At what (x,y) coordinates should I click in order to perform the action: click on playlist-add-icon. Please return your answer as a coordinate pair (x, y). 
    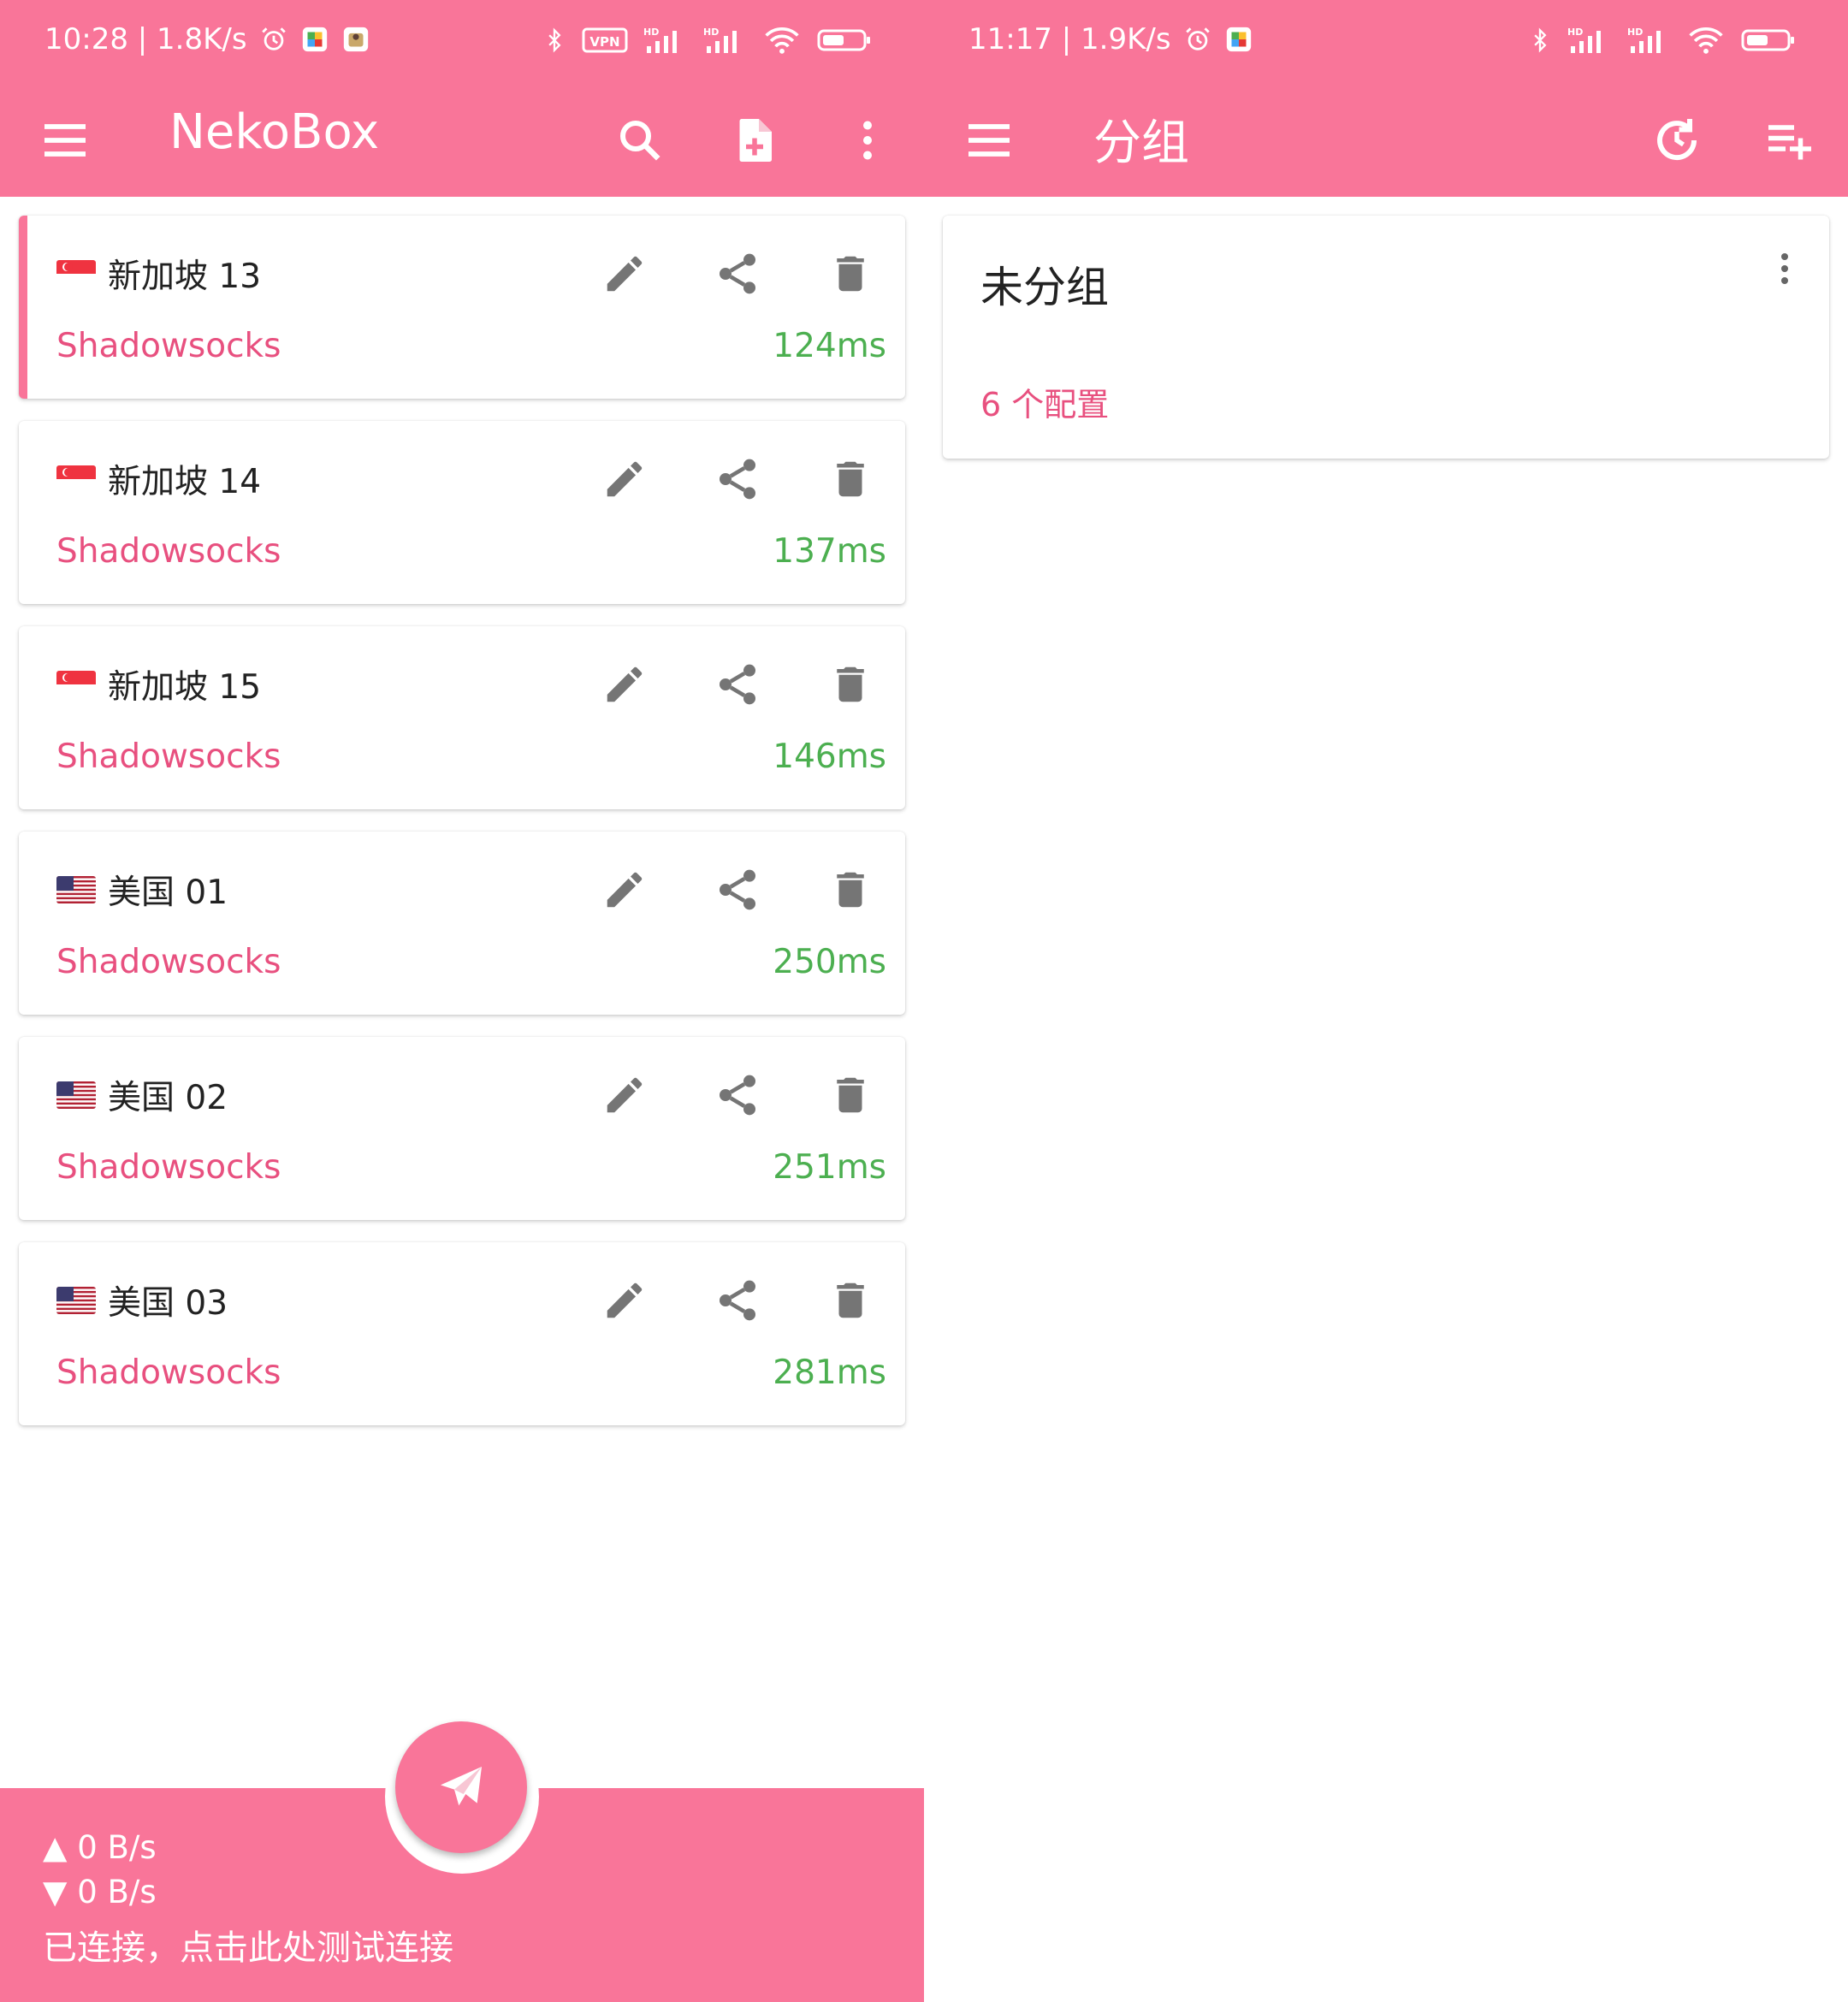
    Looking at the image, I should click on (1789, 142).